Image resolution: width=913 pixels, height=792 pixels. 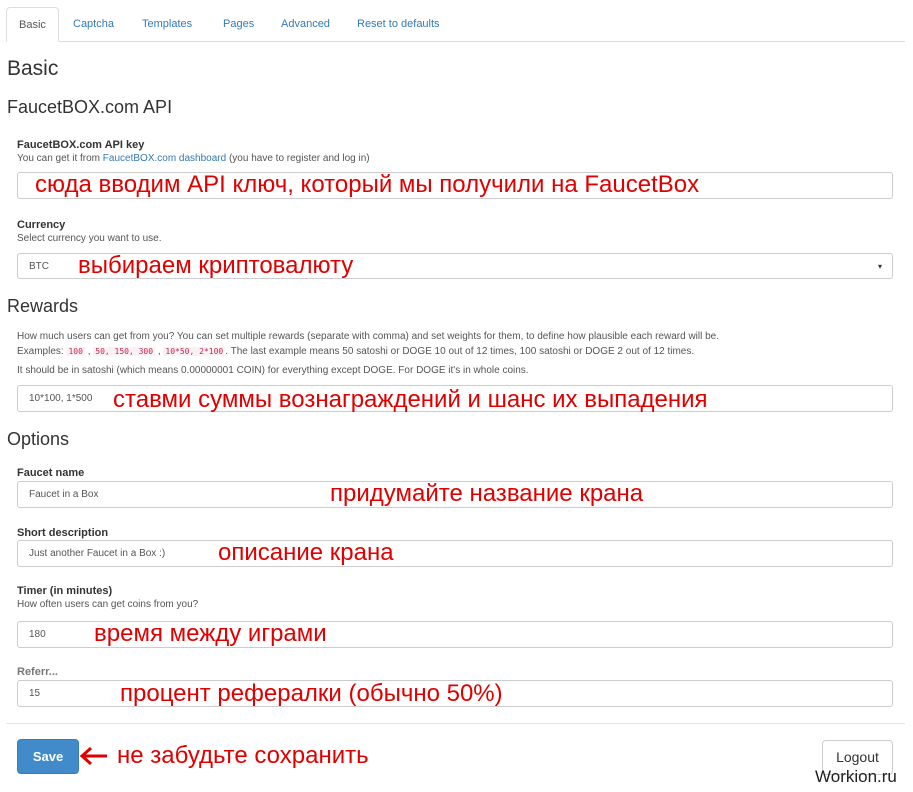 What do you see at coordinates (164, 158) in the screenshot?
I see `faucetbox-dashboard-link: FaucetBOX.com dashboard` at bounding box center [164, 158].